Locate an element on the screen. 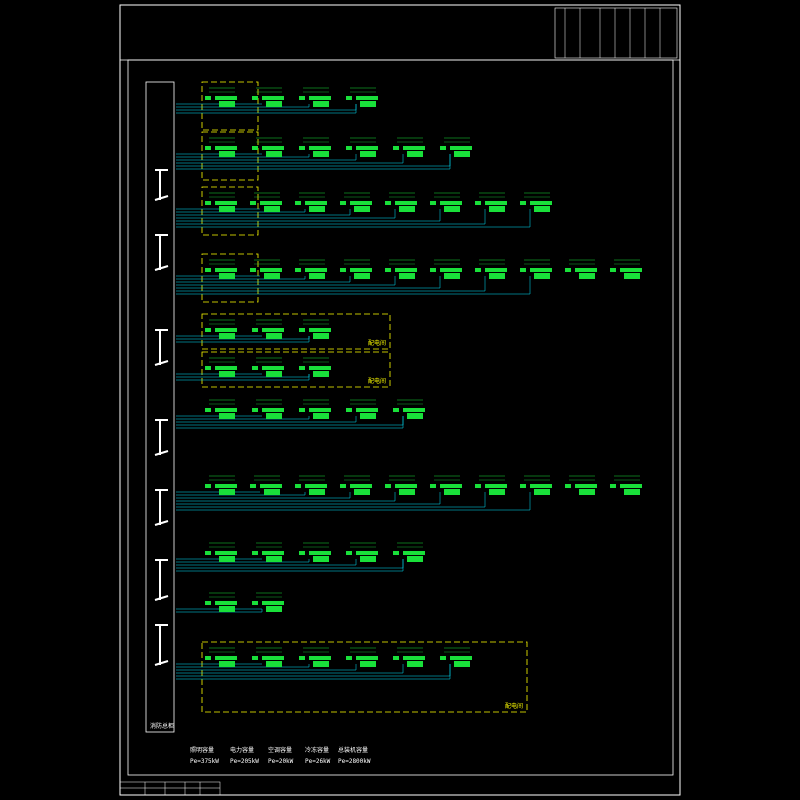  group-label: 配电间 is located at coordinates (377, 381).